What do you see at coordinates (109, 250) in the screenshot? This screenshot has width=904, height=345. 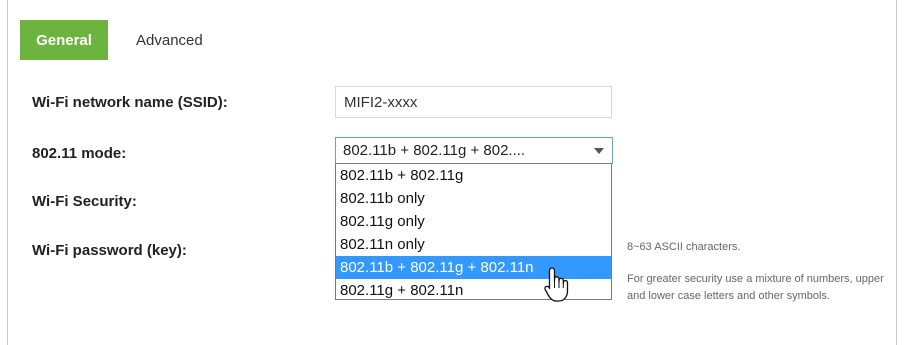 I see `password-label: Wi-Fi password (key):` at bounding box center [109, 250].